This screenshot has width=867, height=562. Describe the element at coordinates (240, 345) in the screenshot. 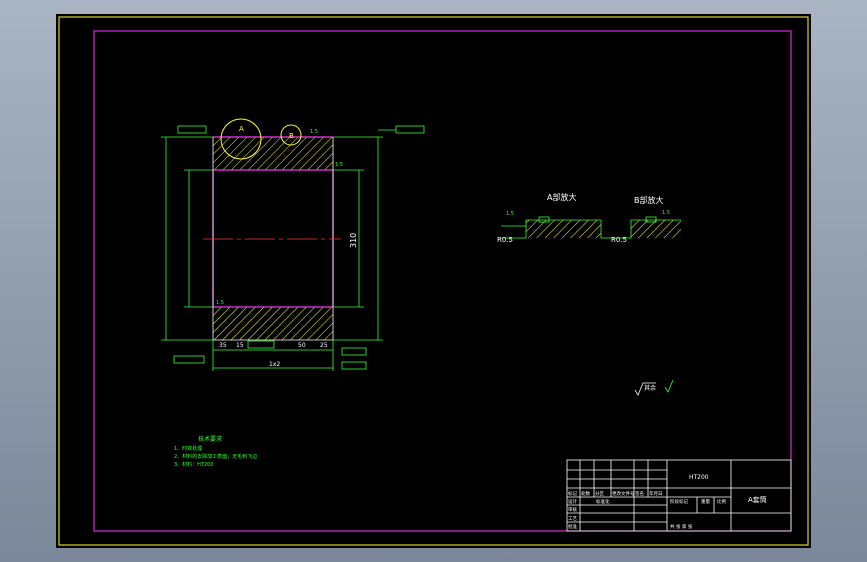

I see `dim-left2: 15` at that location.